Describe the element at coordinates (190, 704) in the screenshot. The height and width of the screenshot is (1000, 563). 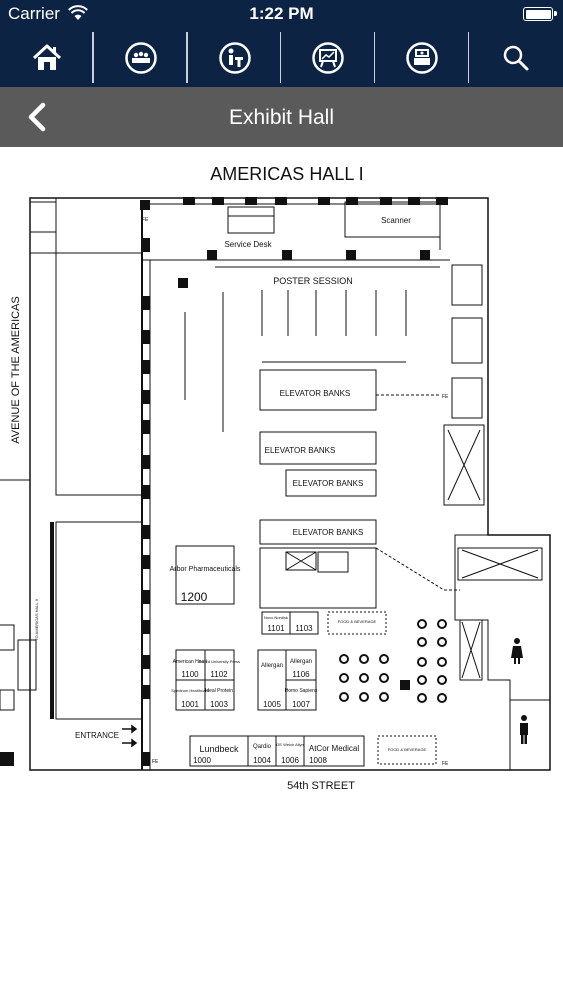
I see `svg-text: 1001` at that location.